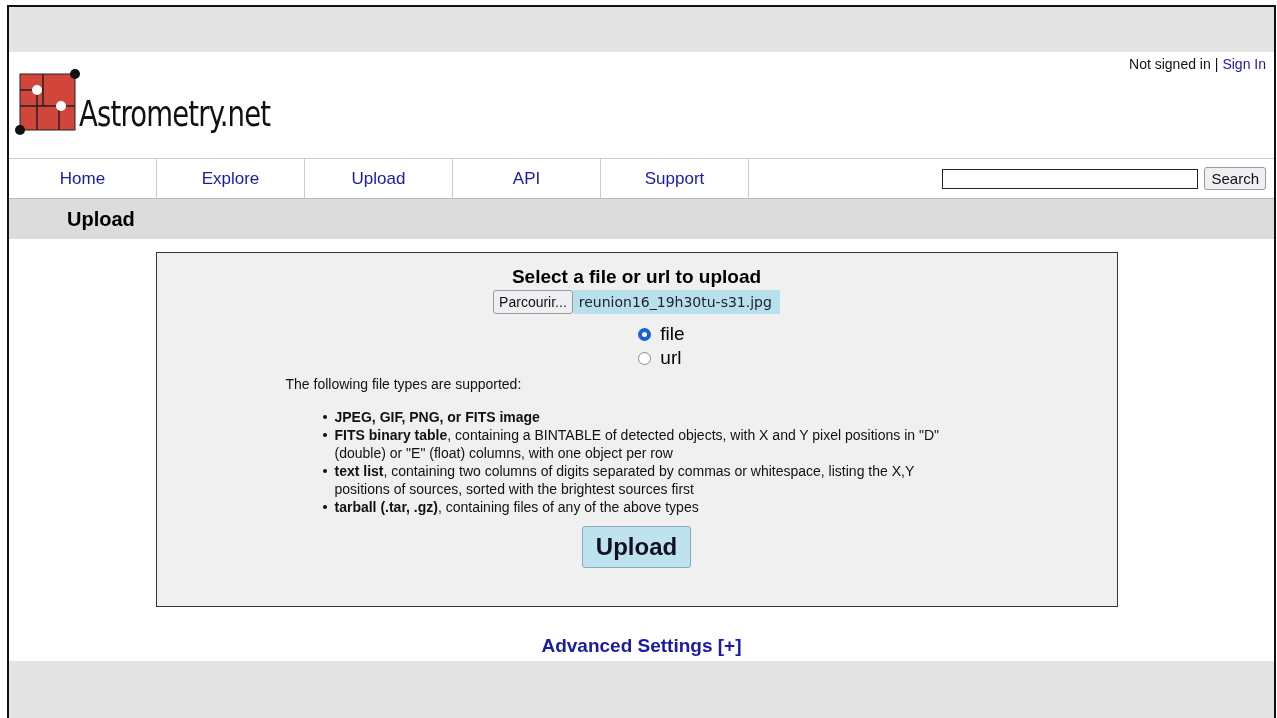 The image size is (1277, 718). I want to click on site-name: Astrometry.net, so click(175, 113).